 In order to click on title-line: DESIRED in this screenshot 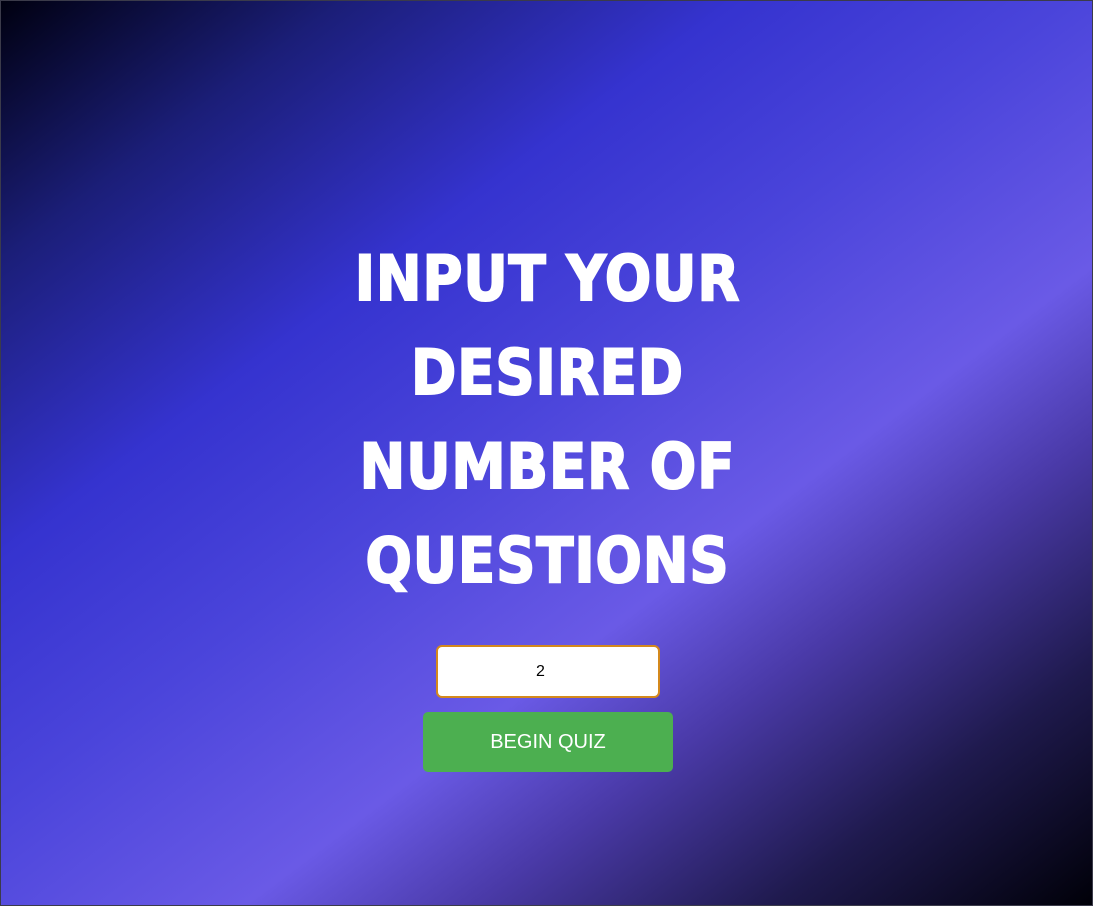, I will do `click(547, 372)`.